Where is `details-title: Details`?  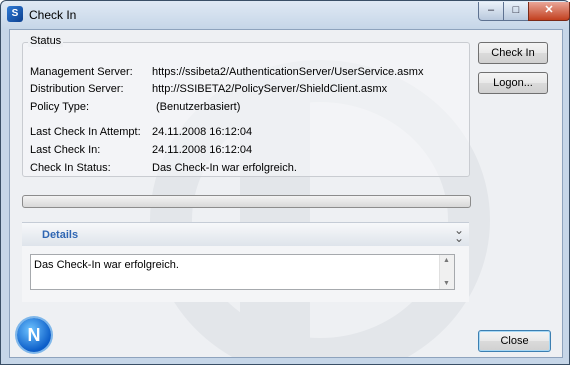 details-title: Details is located at coordinates (60, 235).